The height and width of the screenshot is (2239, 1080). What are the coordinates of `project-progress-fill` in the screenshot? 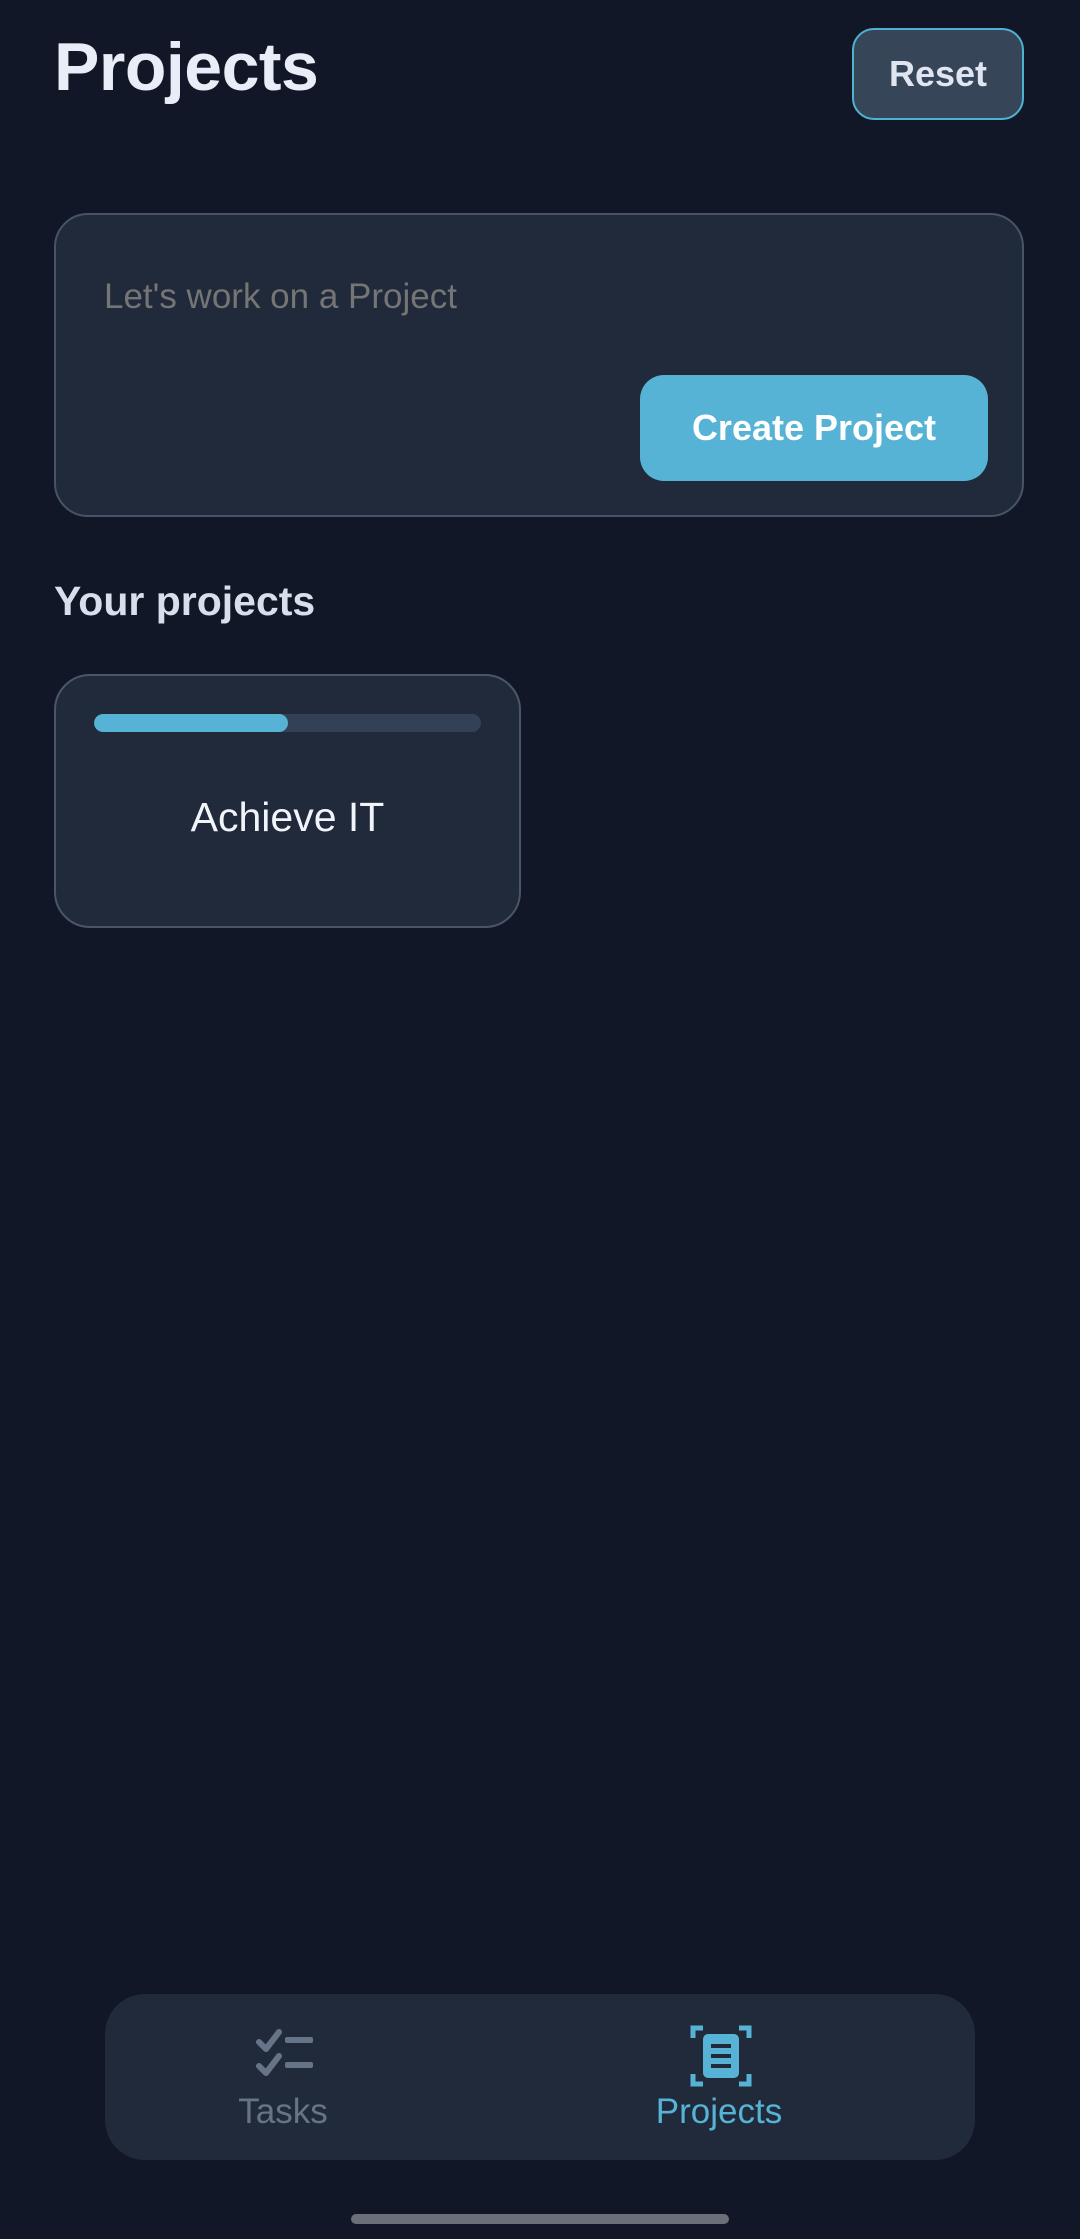 It's located at (191, 723).